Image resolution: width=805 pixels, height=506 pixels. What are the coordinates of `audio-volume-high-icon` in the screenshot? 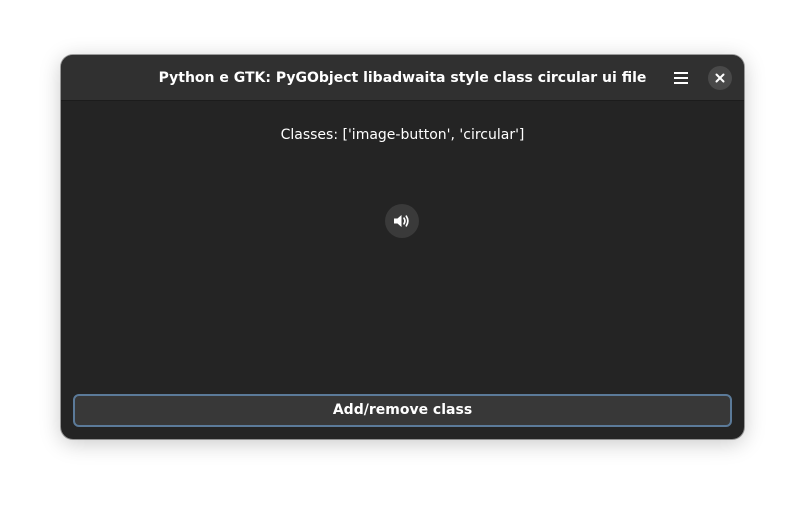 It's located at (401, 221).